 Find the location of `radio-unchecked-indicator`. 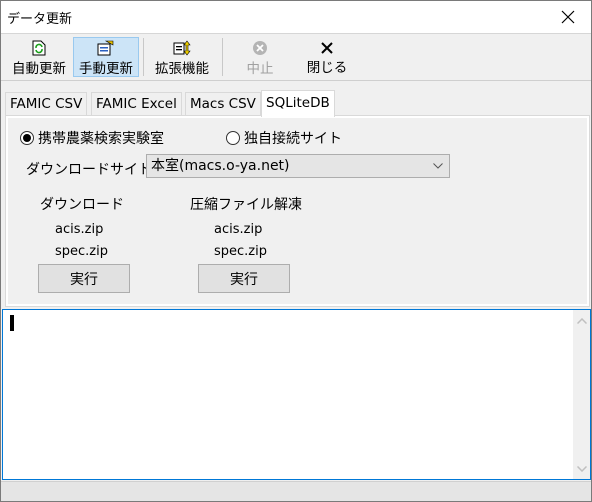

radio-unchecked-indicator is located at coordinates (233, 138).